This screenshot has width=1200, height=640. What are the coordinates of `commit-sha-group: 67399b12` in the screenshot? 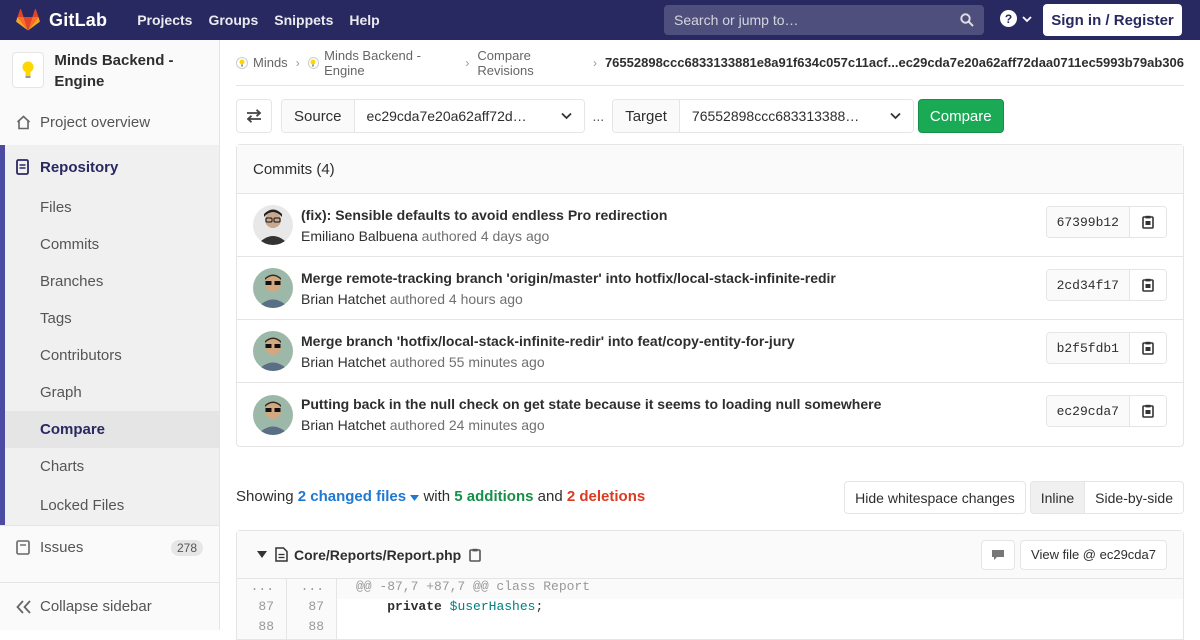 It's located at (1106, 222).